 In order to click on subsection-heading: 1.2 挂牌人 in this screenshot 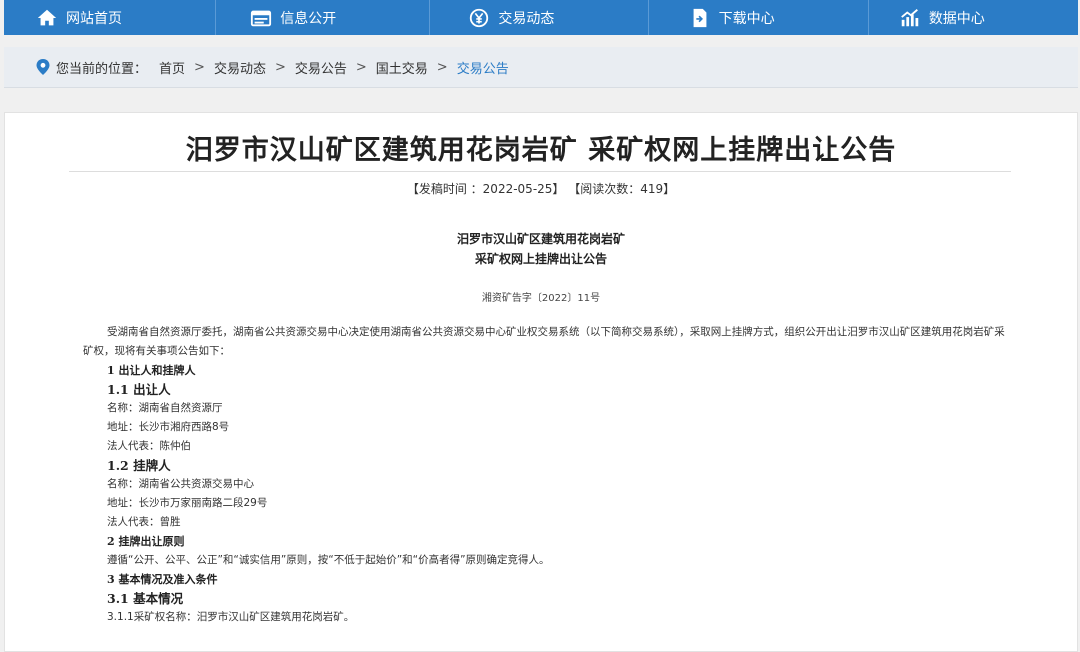, I will do `click(139, 465)`.